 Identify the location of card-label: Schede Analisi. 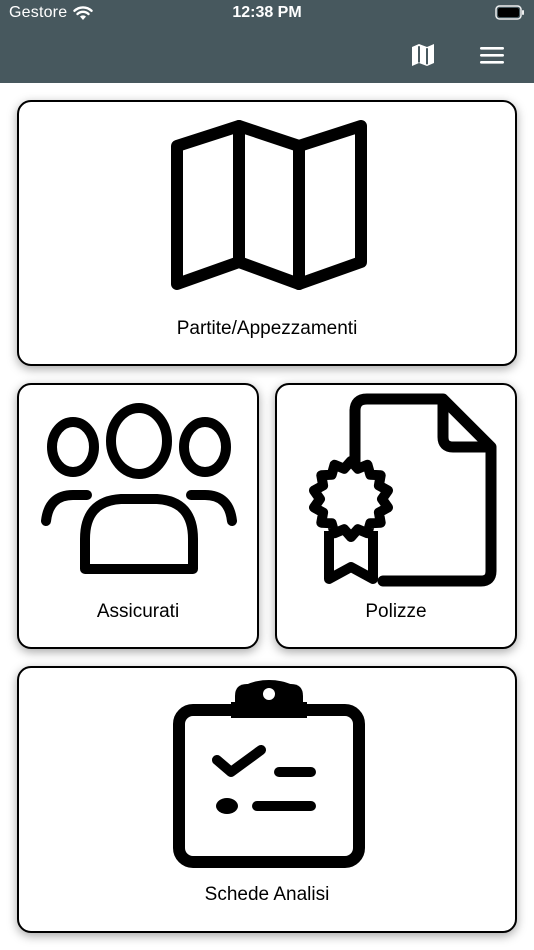
(267, 894).